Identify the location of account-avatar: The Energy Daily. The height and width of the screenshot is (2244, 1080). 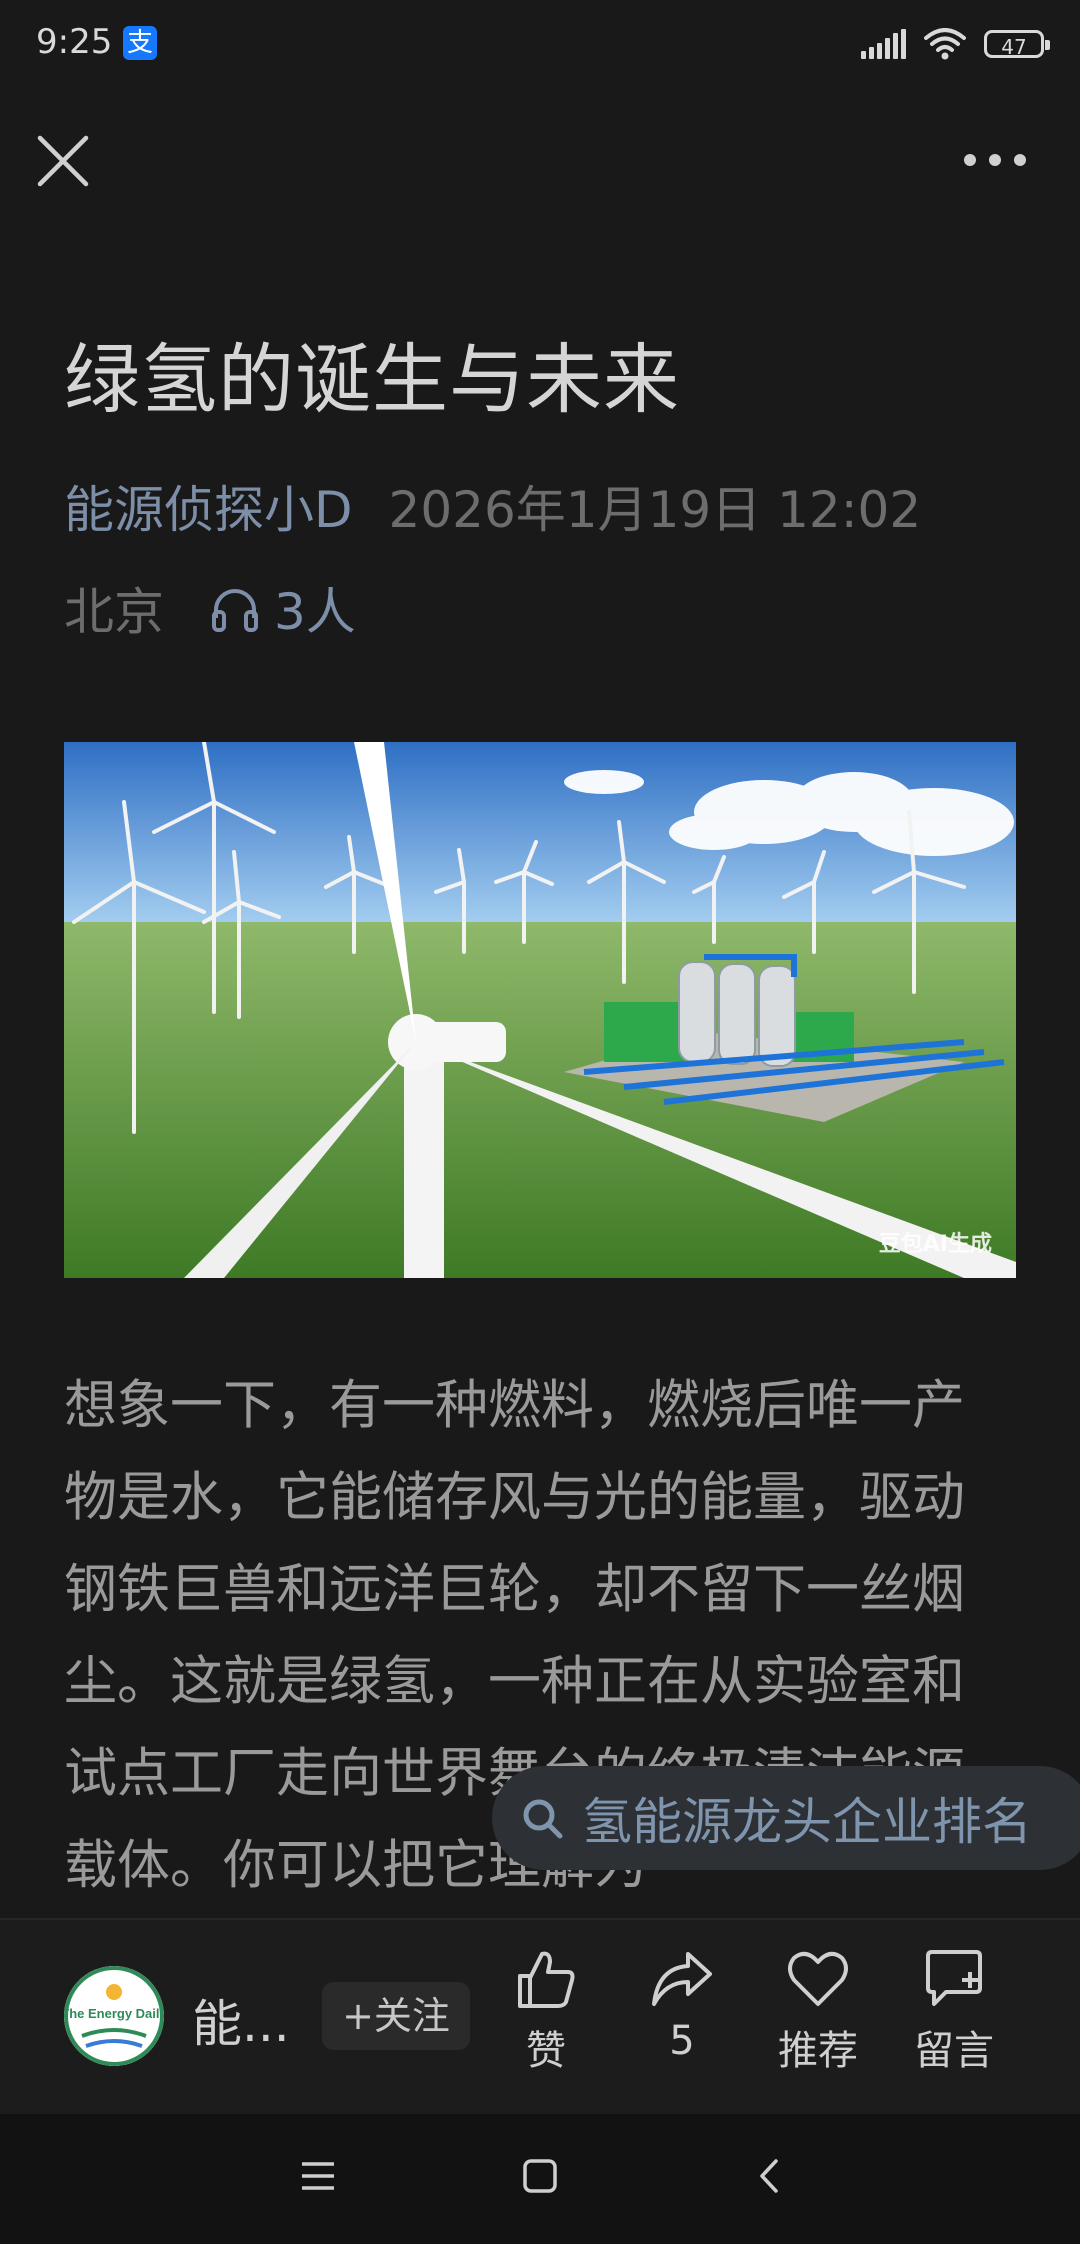
(114, 2016).